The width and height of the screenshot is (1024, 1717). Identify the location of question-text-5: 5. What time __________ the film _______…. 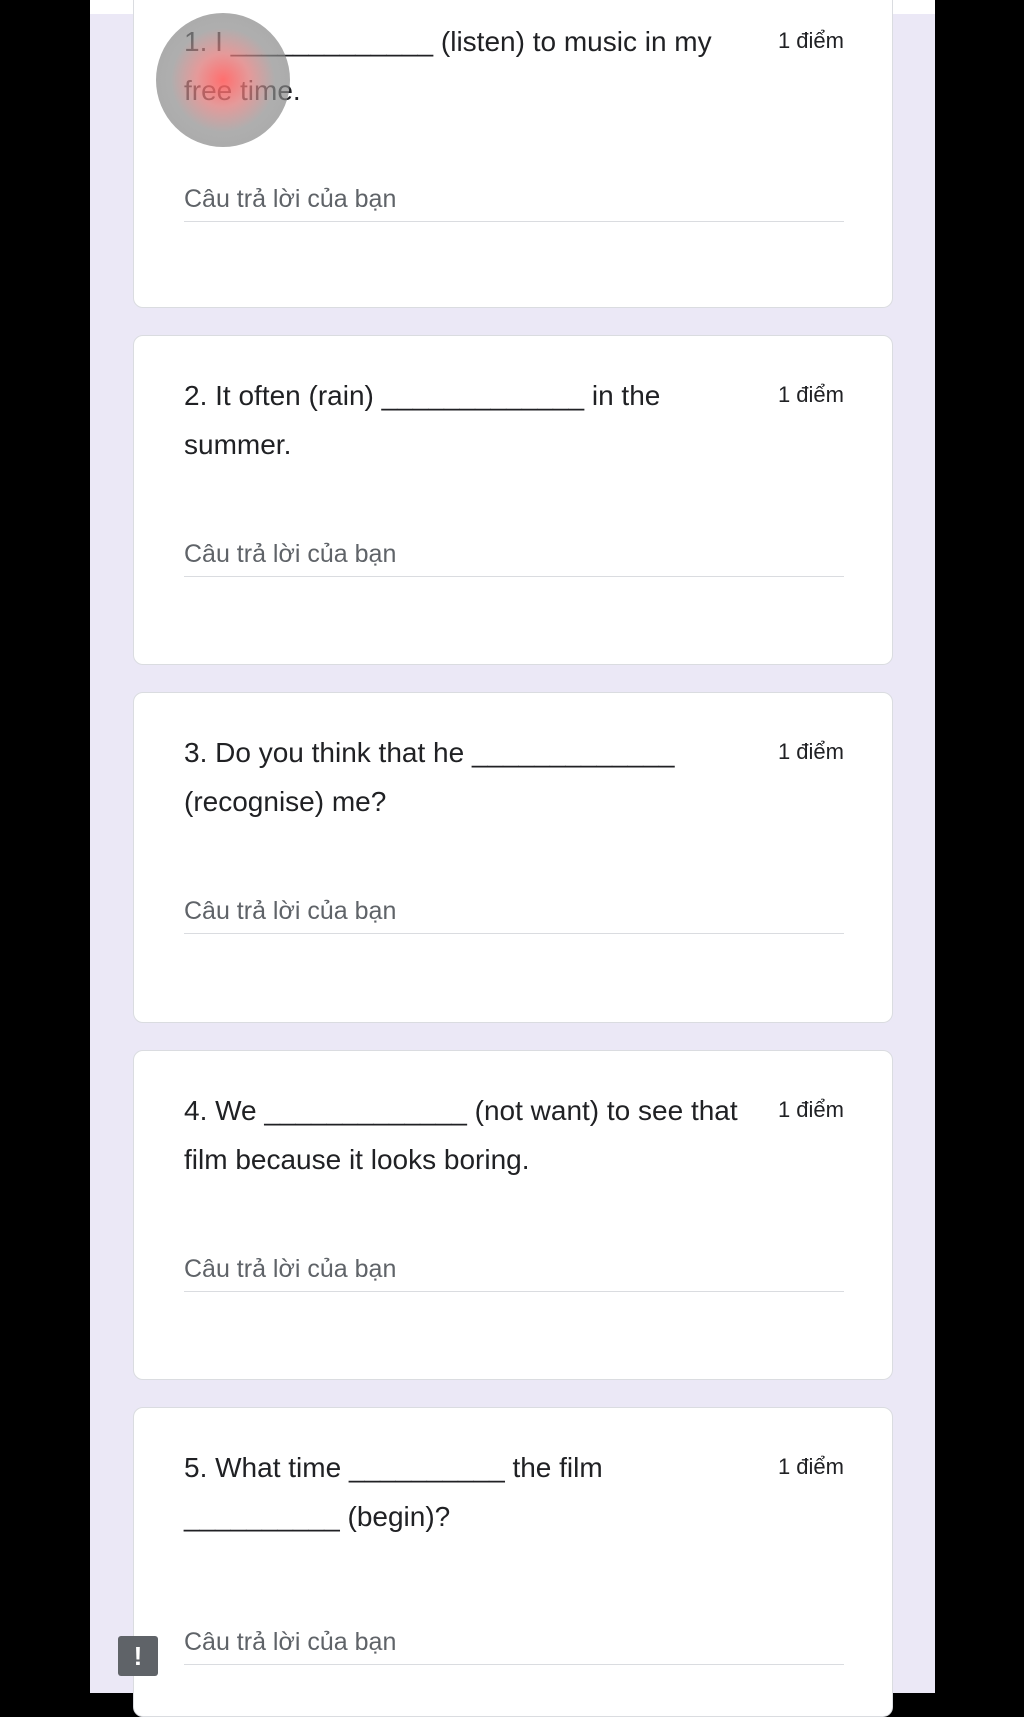
(393, 1492).